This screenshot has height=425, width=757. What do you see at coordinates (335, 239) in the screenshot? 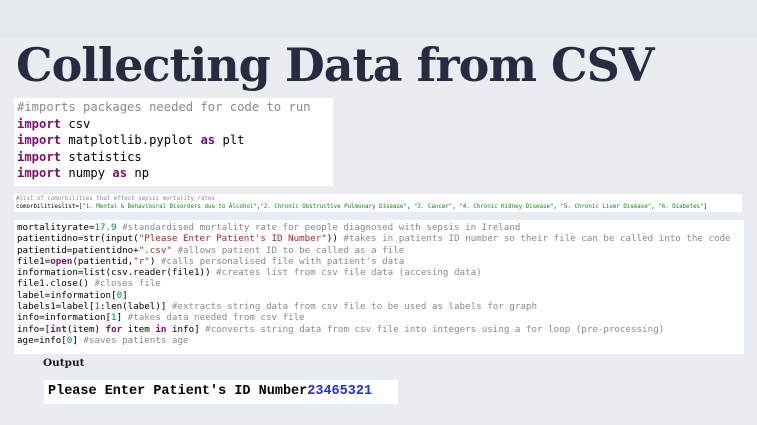
I see `code-token: ))` at bounding box center [335, 239].